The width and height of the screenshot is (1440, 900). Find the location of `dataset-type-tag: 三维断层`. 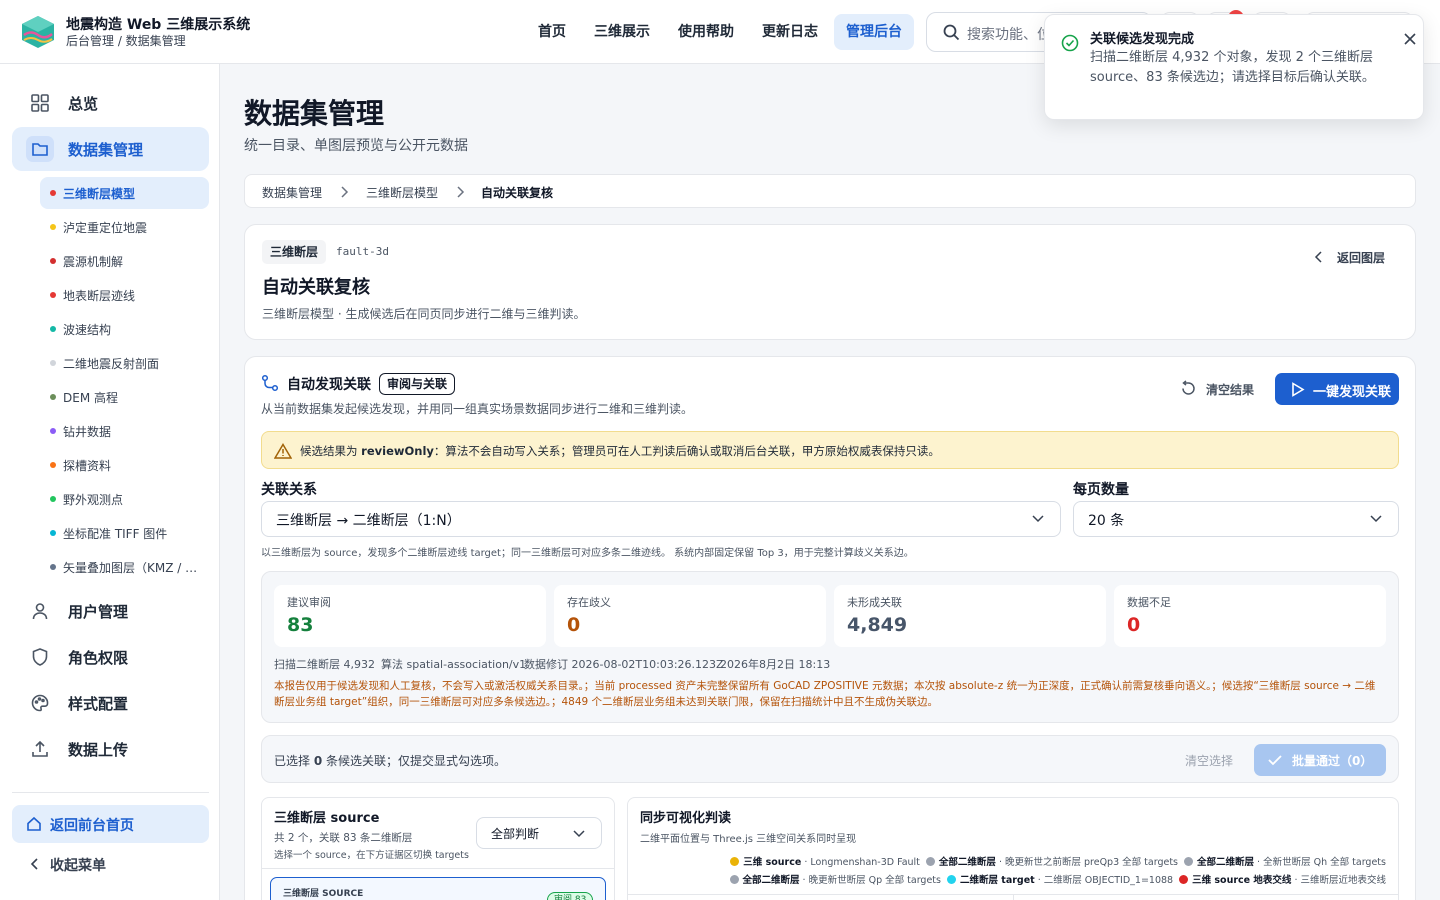

dataset-type-tag: 三维断层 is located at coordinates (294, 252).